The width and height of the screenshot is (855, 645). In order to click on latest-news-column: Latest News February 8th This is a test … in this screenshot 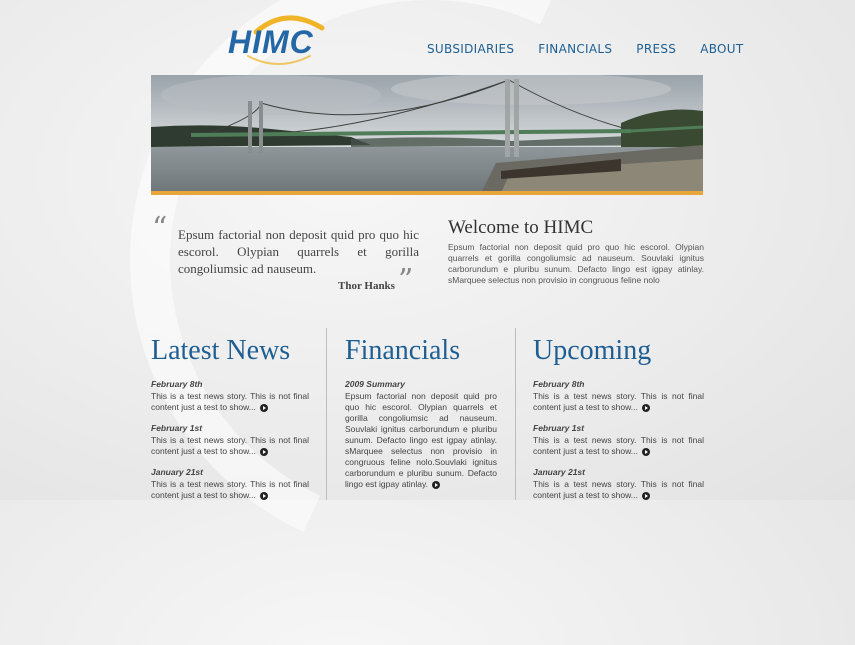, I will do `click(230, 423)`.